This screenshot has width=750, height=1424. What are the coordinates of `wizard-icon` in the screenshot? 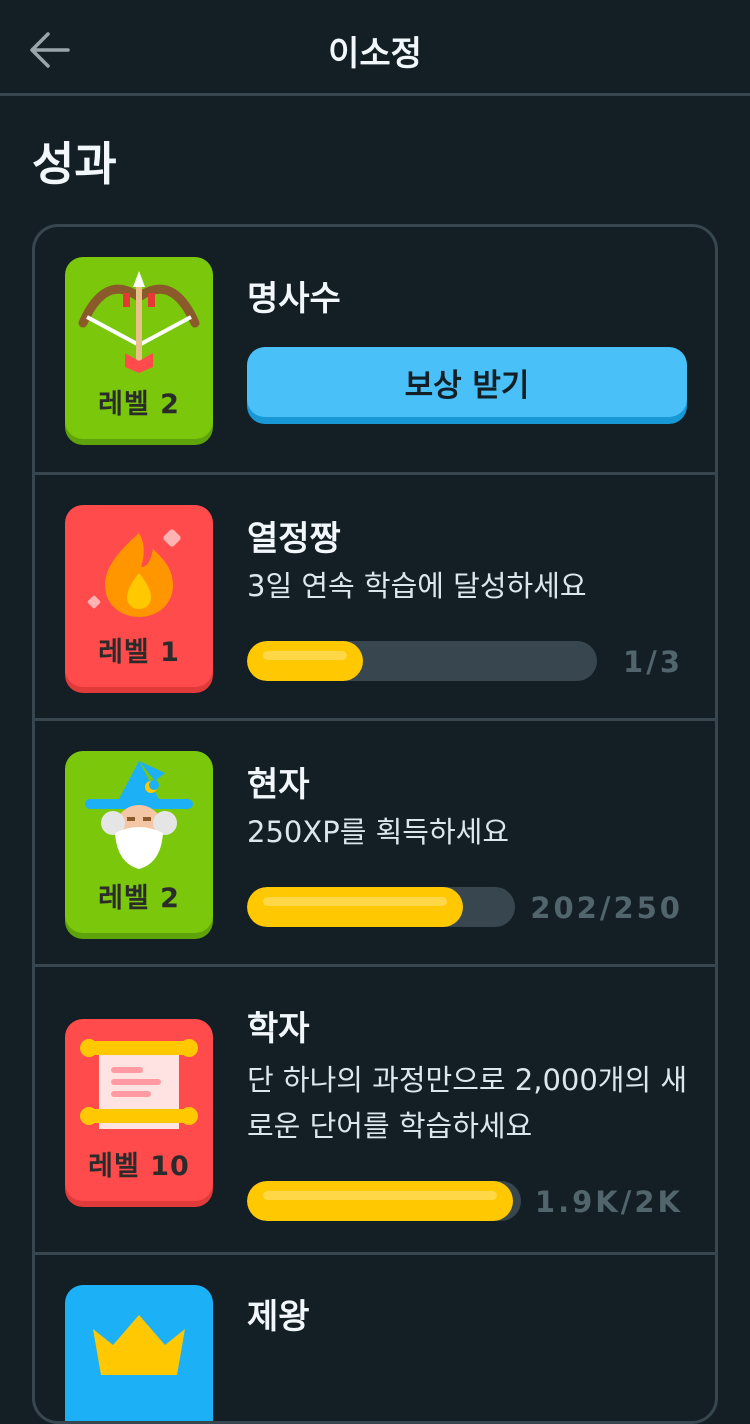 It's located at (139, 815).